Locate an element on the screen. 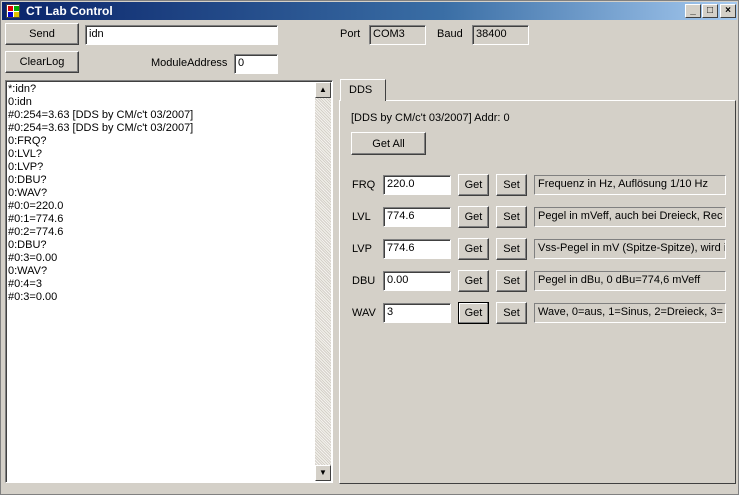  frq-set-button: Set is located at coordinates (511, 185).